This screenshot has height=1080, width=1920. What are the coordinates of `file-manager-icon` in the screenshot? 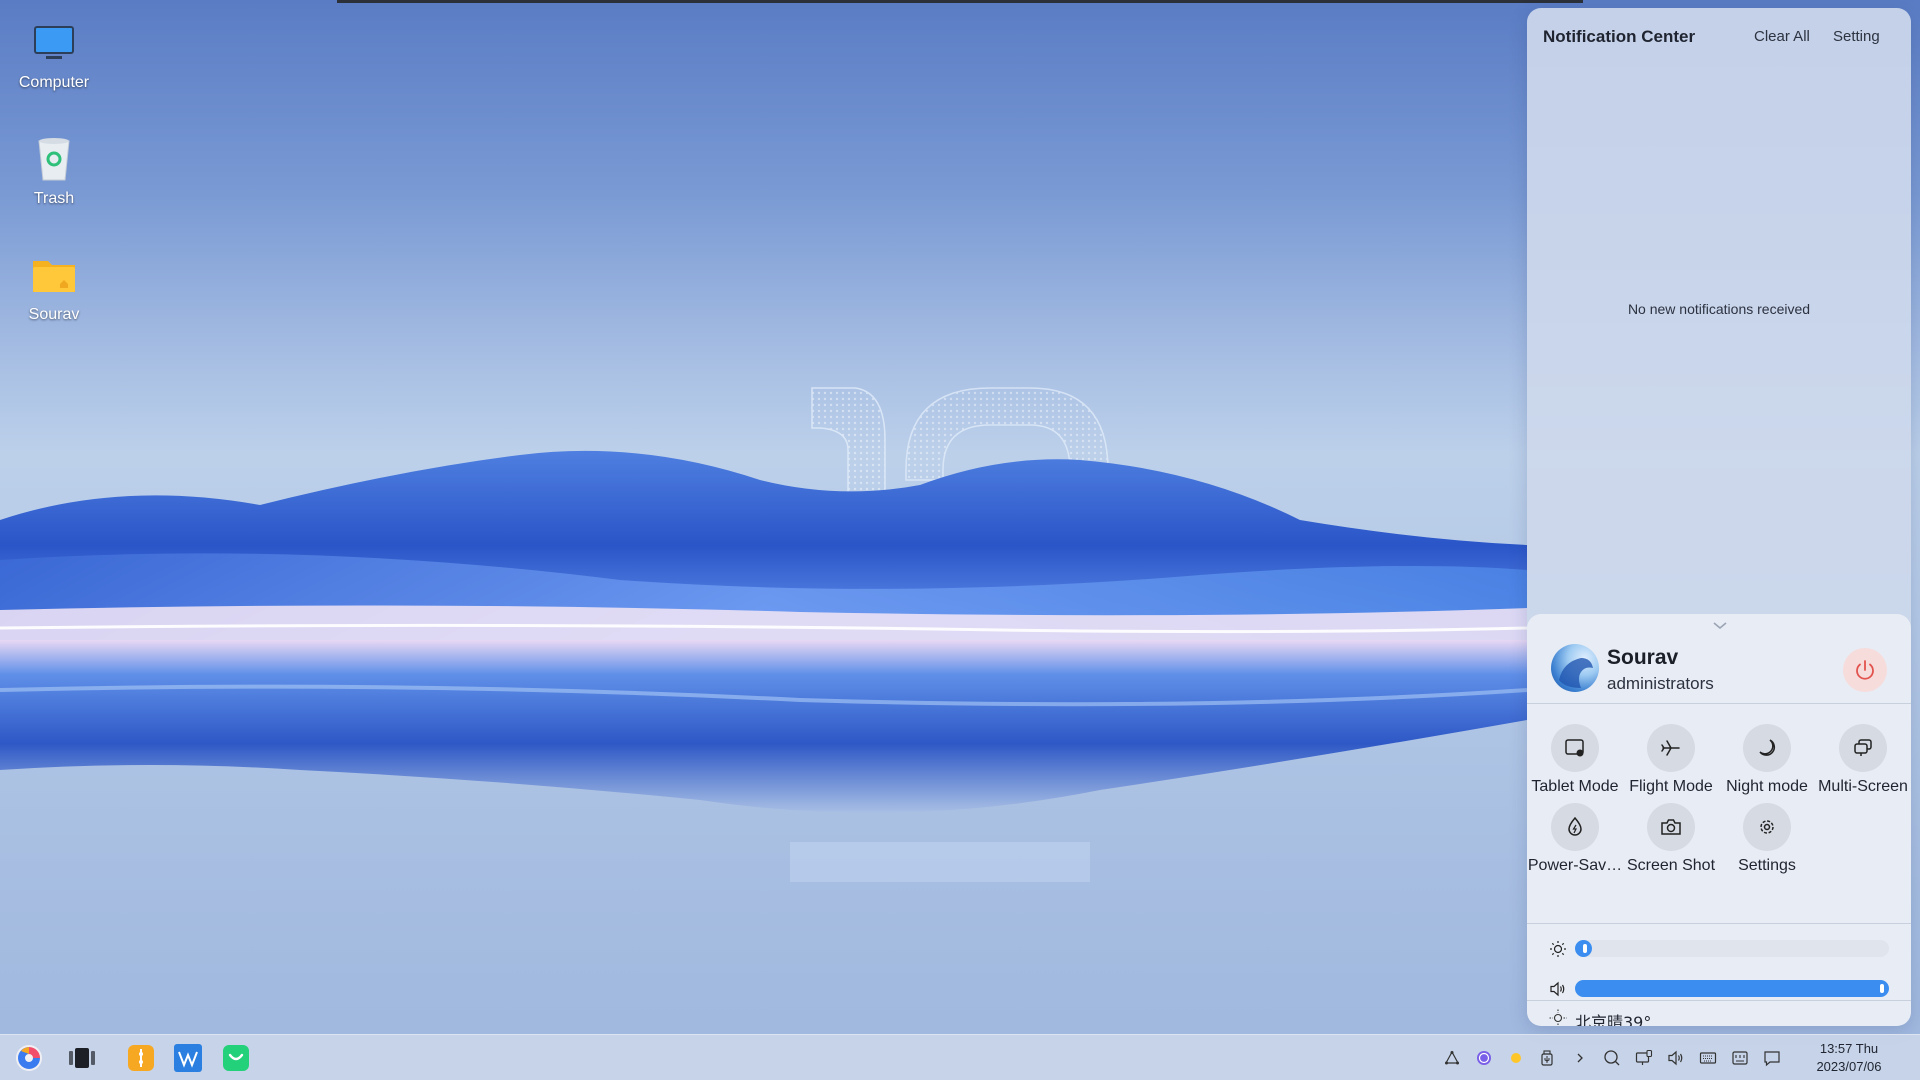 It's located at (141, 1058).